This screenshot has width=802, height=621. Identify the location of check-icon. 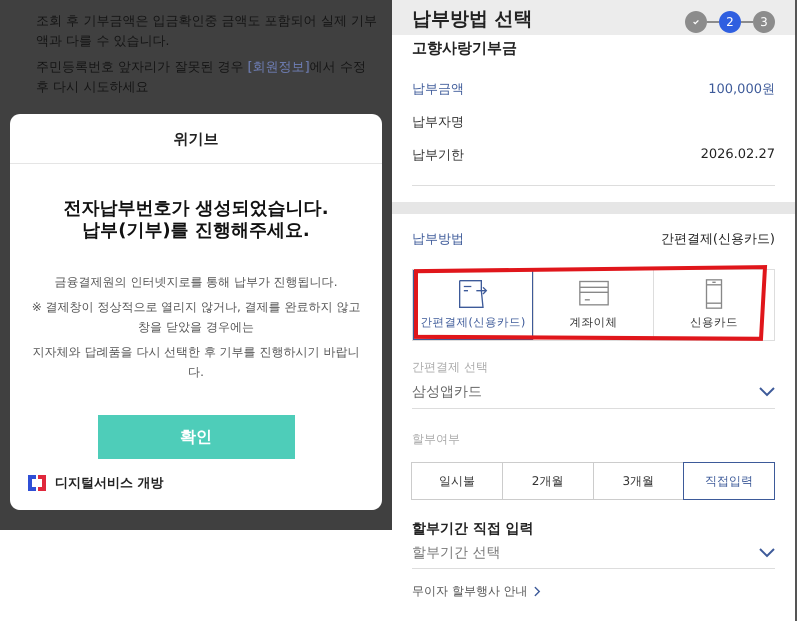
(696, 22).